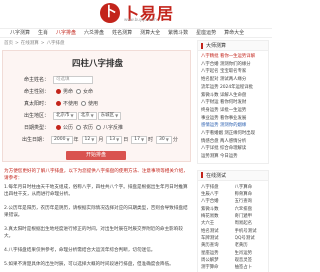 The image size is (320, 272). I want to click on logo-url: www.buyiju.com, so click(140, 19).